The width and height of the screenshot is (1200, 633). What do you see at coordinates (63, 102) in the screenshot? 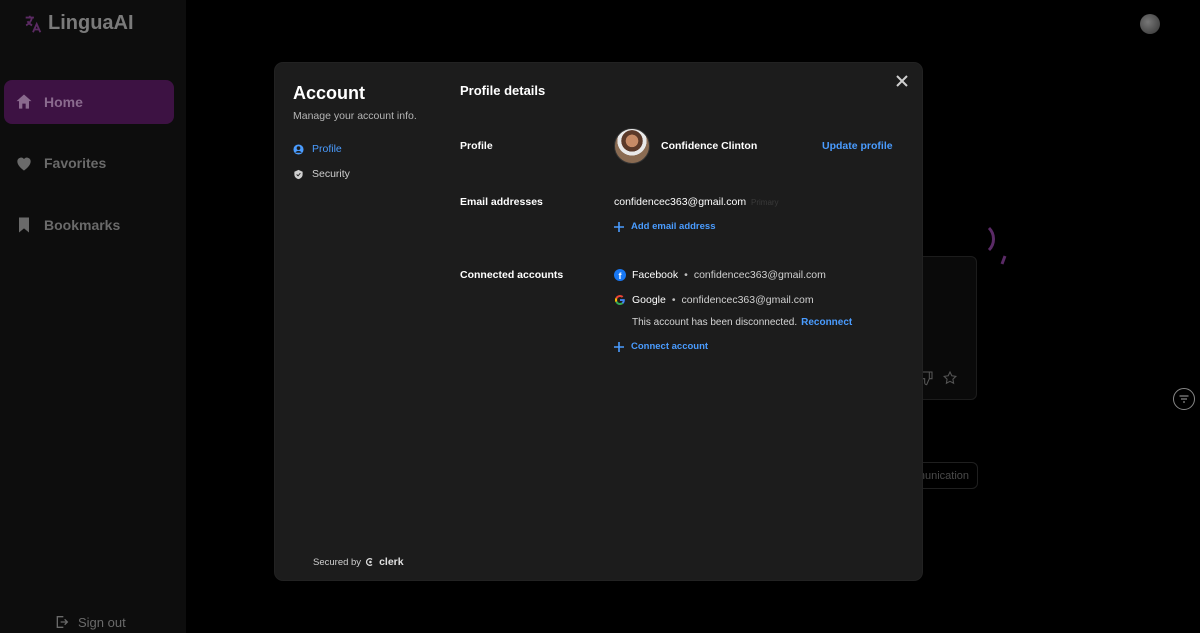
I see `sidebar-item-label: Home` at bounding box center [63, 102].